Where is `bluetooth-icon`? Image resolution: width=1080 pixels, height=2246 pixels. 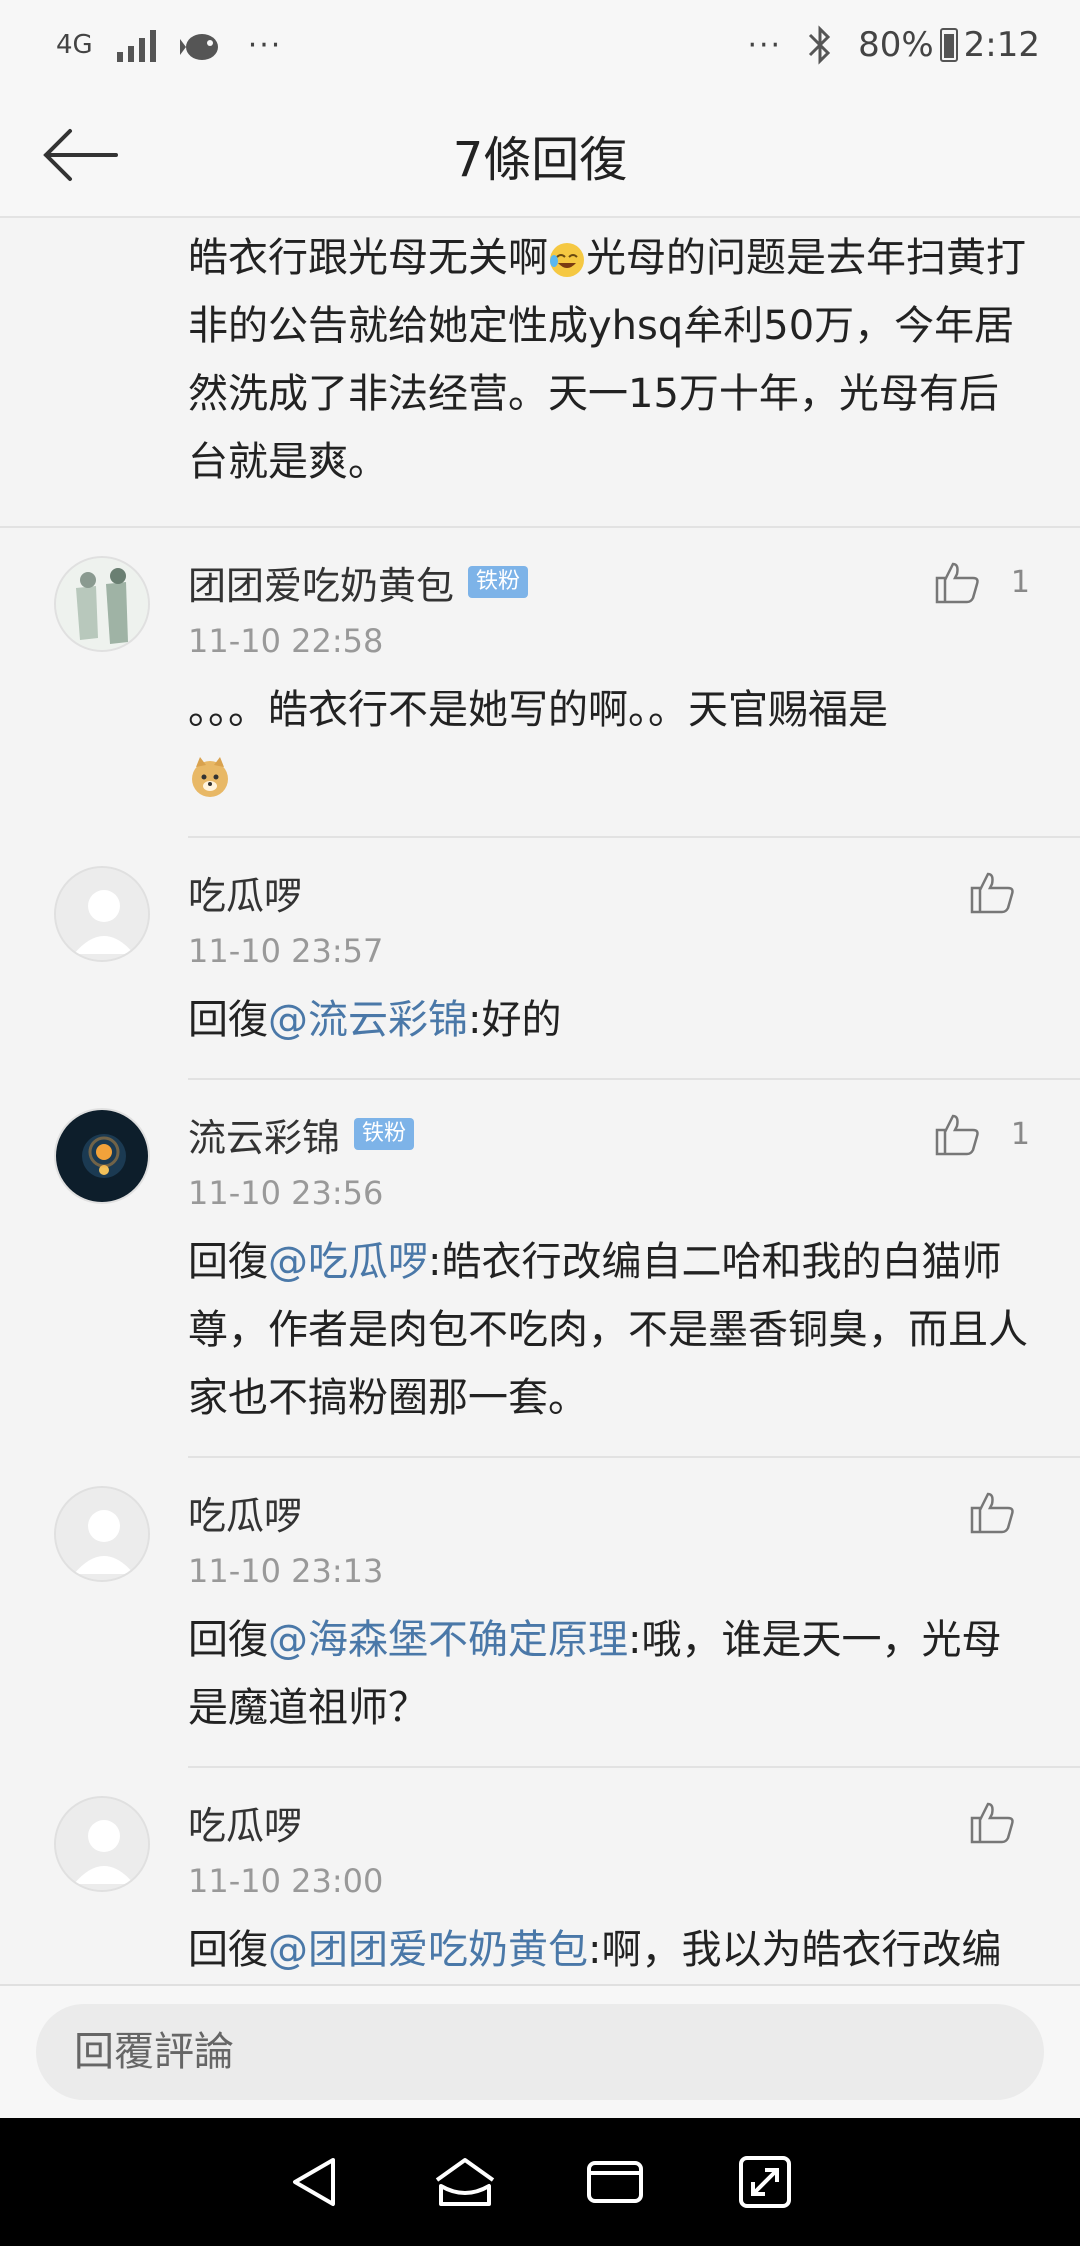 bluetooth-icon is located at coordinates (820, 45).